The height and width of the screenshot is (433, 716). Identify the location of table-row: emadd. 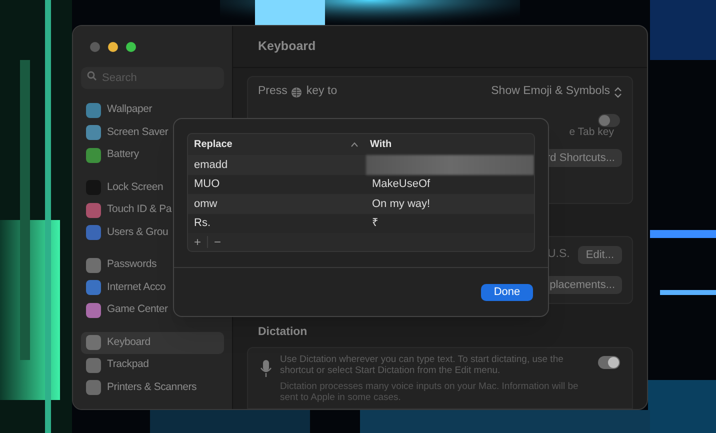
(361, 164).